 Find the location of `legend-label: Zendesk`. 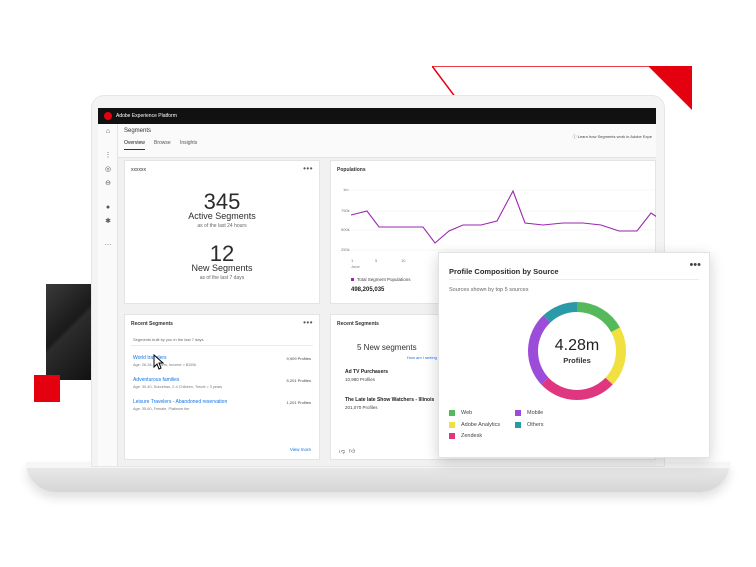

legend-label: Zendesk is located at coordinates (472, 436).